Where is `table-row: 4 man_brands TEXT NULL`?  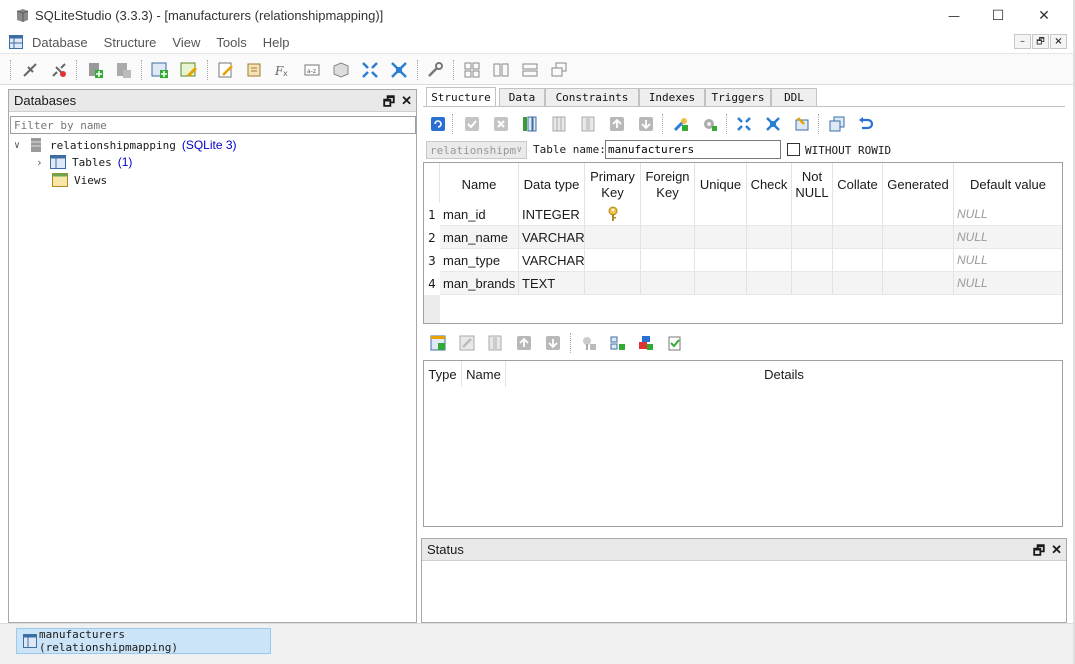
table-row: 4 man_brands TEXT NULL is located at coordinates (743, 283).